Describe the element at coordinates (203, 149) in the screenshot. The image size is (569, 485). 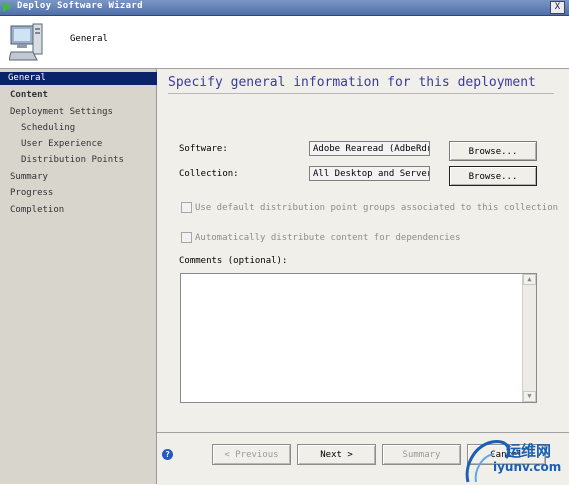
I see `software-label: Software:` at that location.